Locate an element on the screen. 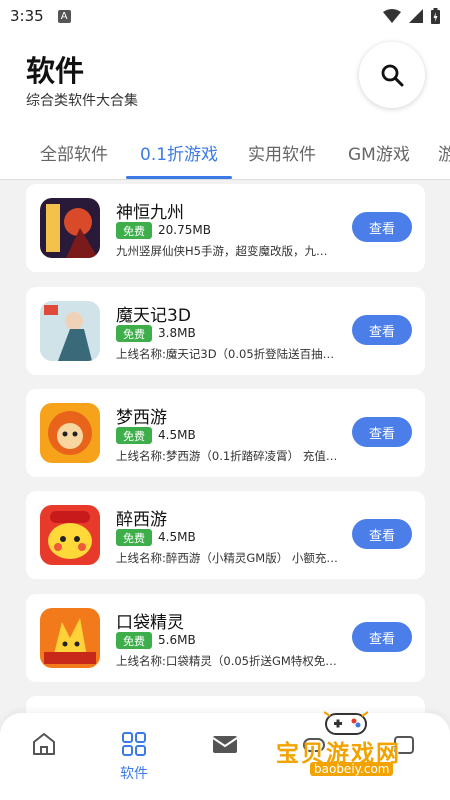 This screenshot has width=450, height=800. status-indicators is located at coordinates (411, 16).